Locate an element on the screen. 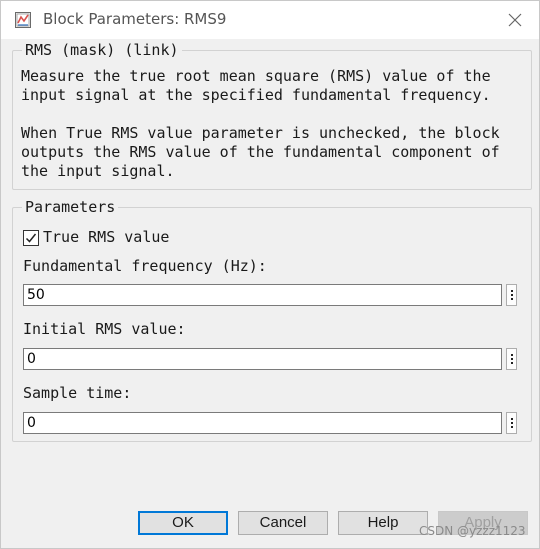 This screenshot has width=540, height=549. sample-time-input is located at coordinates (262, 423).